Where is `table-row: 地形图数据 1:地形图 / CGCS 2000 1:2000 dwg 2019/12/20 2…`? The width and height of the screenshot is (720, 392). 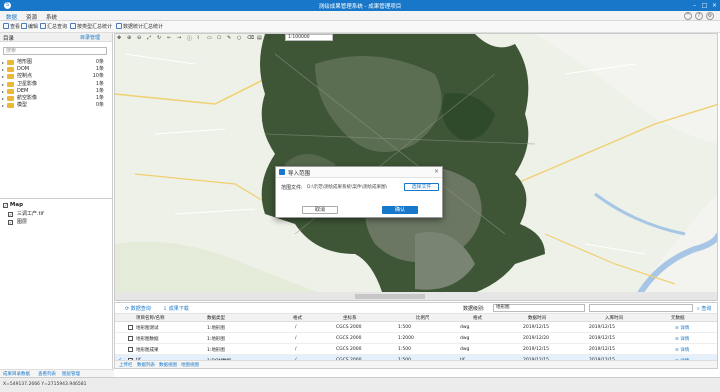 table-row: 地形图数据 1:地形图 / CGCS 2000 1:2000 dwg 2019/12/20 2… is located at coordinates (416, 338).